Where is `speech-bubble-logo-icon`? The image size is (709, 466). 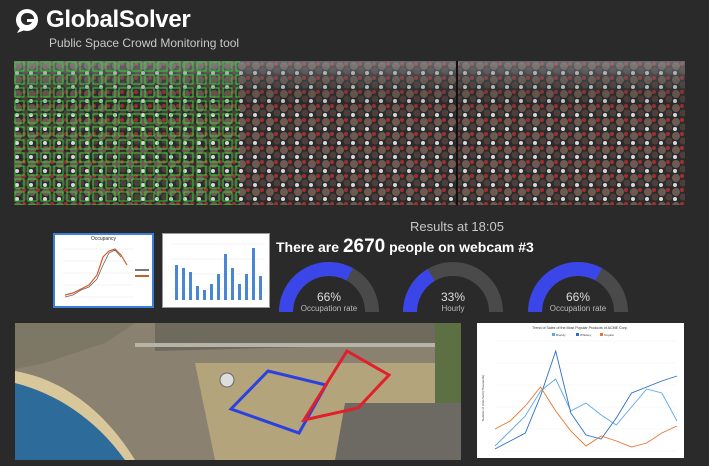
speech-bubble-logo-icon is located at coordinates (27, 21).